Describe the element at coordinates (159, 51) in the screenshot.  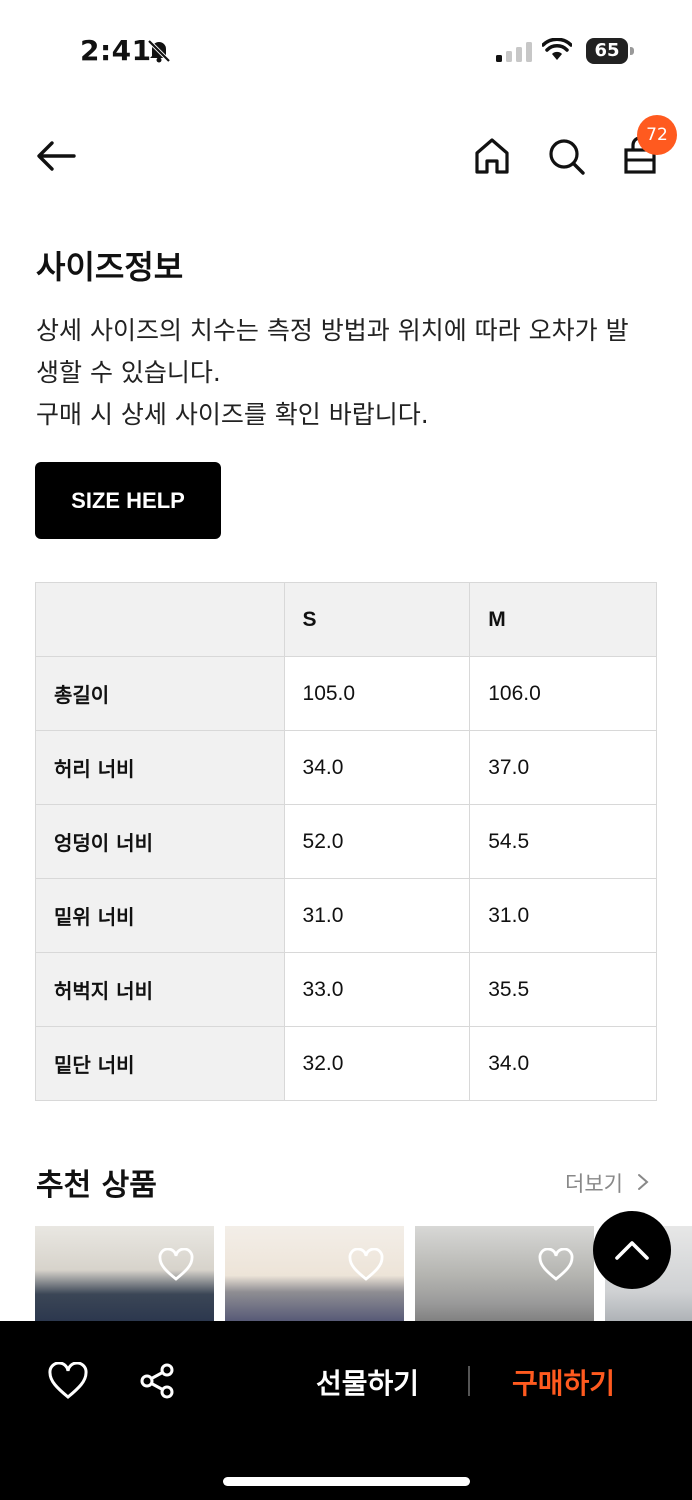
I see `bell-muted-icon` at that location.